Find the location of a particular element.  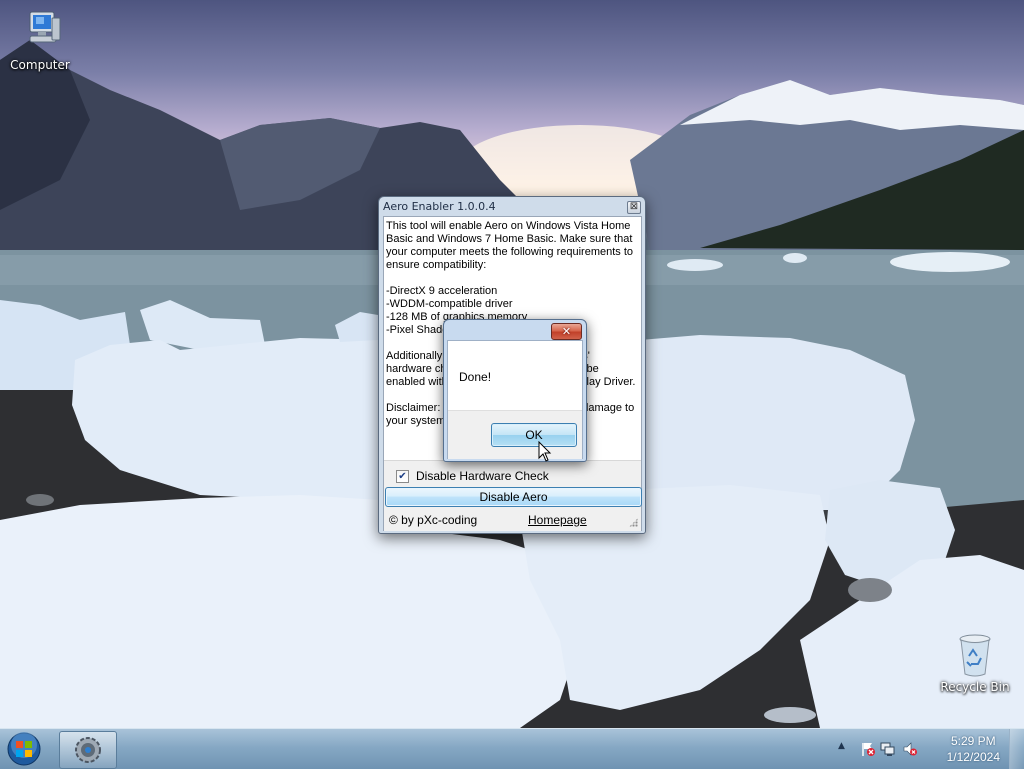

credit-text: © by pXc-coding is located at coordinates (433, 520).